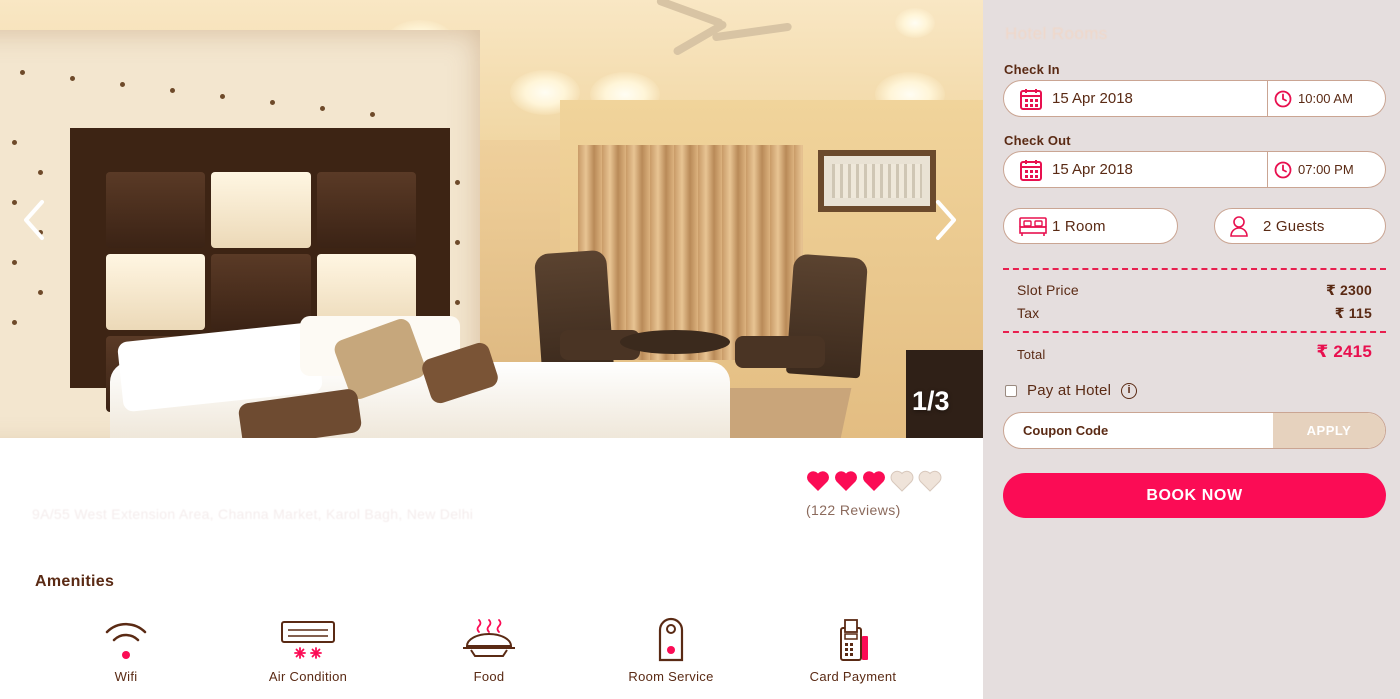 The width and height of the screenshot is (1400, 699). Describe the element at coordinates (126, 640) in the screenshot. I see `wifi-icon` at that location.